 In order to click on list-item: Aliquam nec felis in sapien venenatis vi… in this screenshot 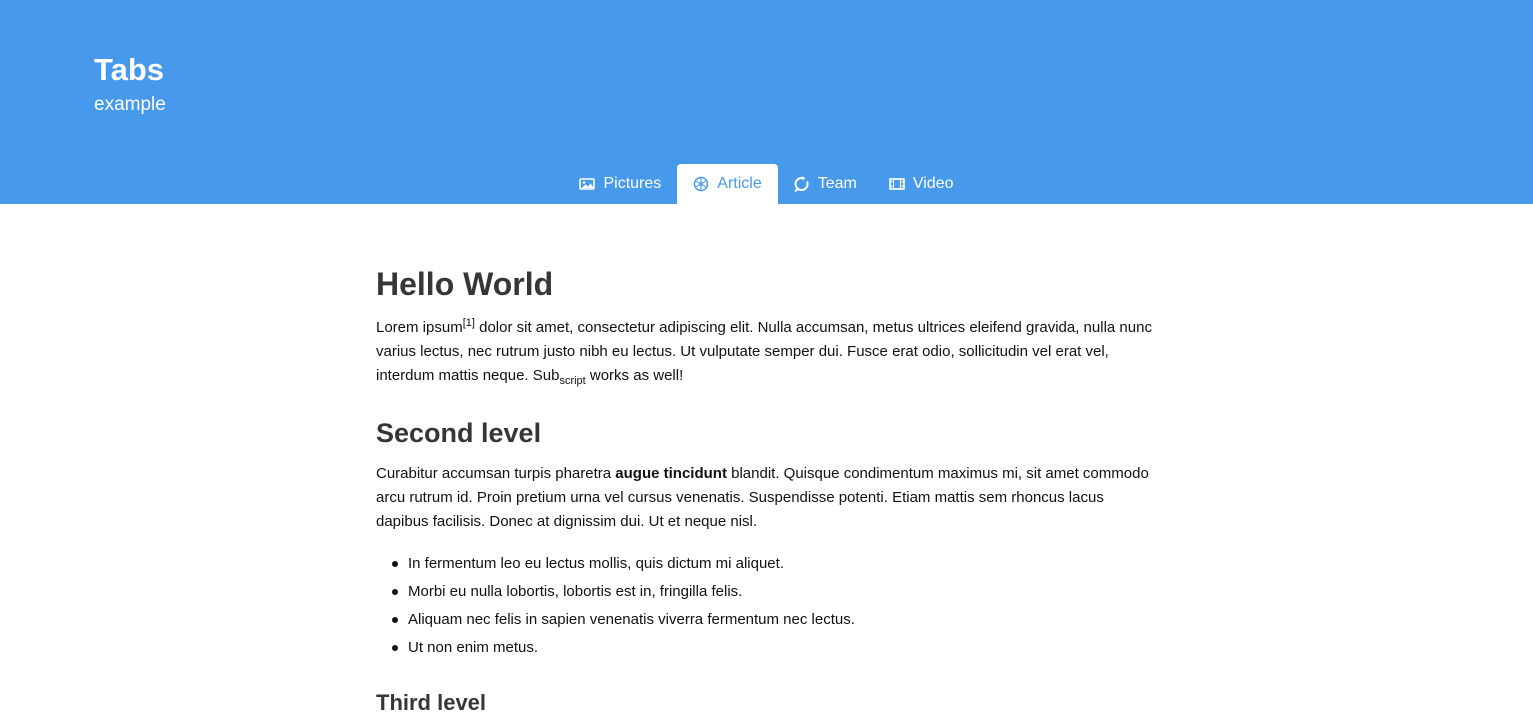, I will do `click(774, 620)`.